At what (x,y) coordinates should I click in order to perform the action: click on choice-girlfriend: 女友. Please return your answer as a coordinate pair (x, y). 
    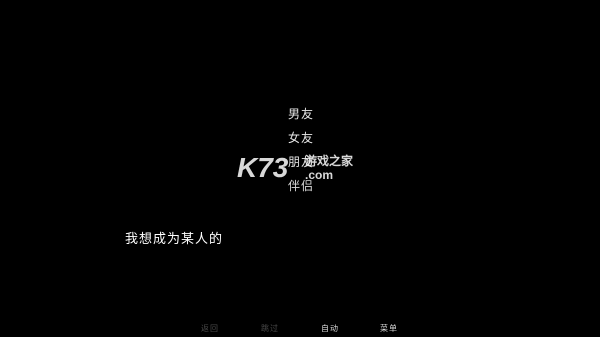
    Looking at the image, I should click on (301, 137).